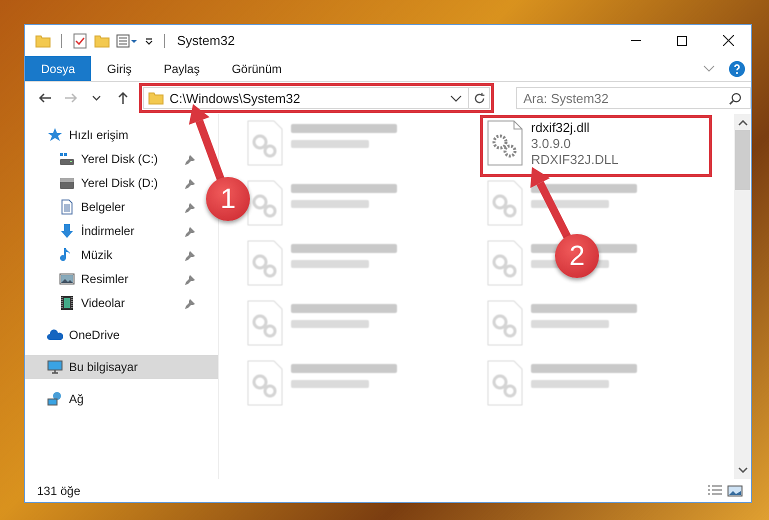  I want to click on help-icon, so click(737, 68).